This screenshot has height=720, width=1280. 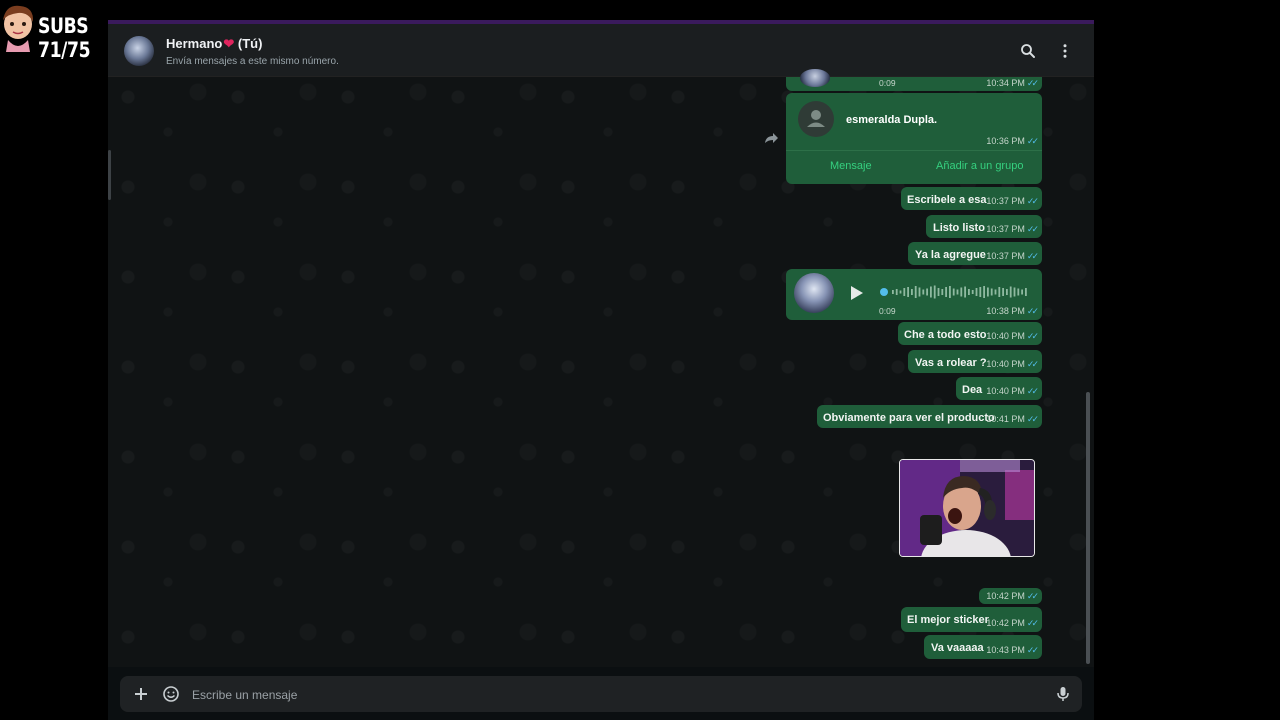 What do you see at coordinates (1063, 694) in the screenshot?
I see `mic-icon` at bounding box center [1063, 694].